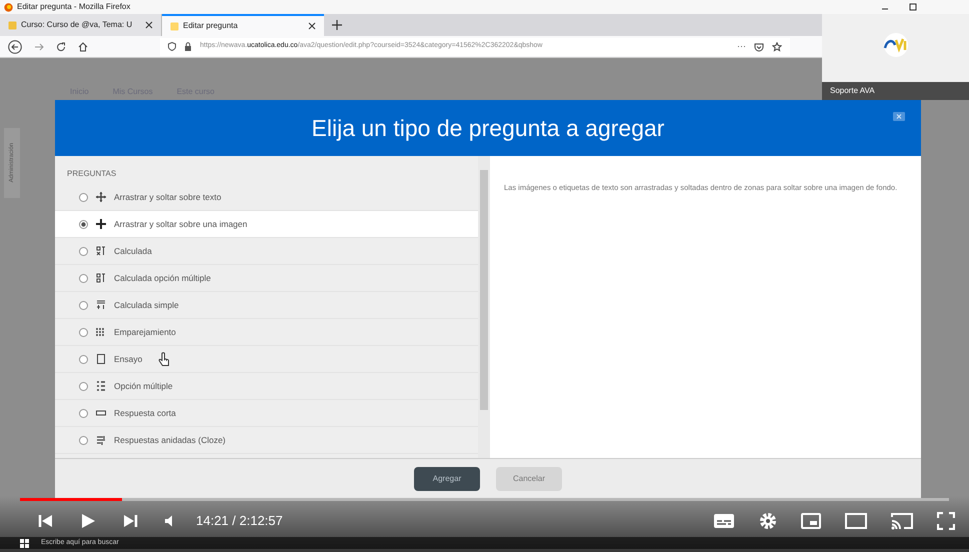 The height and width of the screenshot is (552, 969). Describe the element at coordinates (73, 7) in the screenshot. I see `window-title: Editar pregunta - Mozilla Firefox` at that location.